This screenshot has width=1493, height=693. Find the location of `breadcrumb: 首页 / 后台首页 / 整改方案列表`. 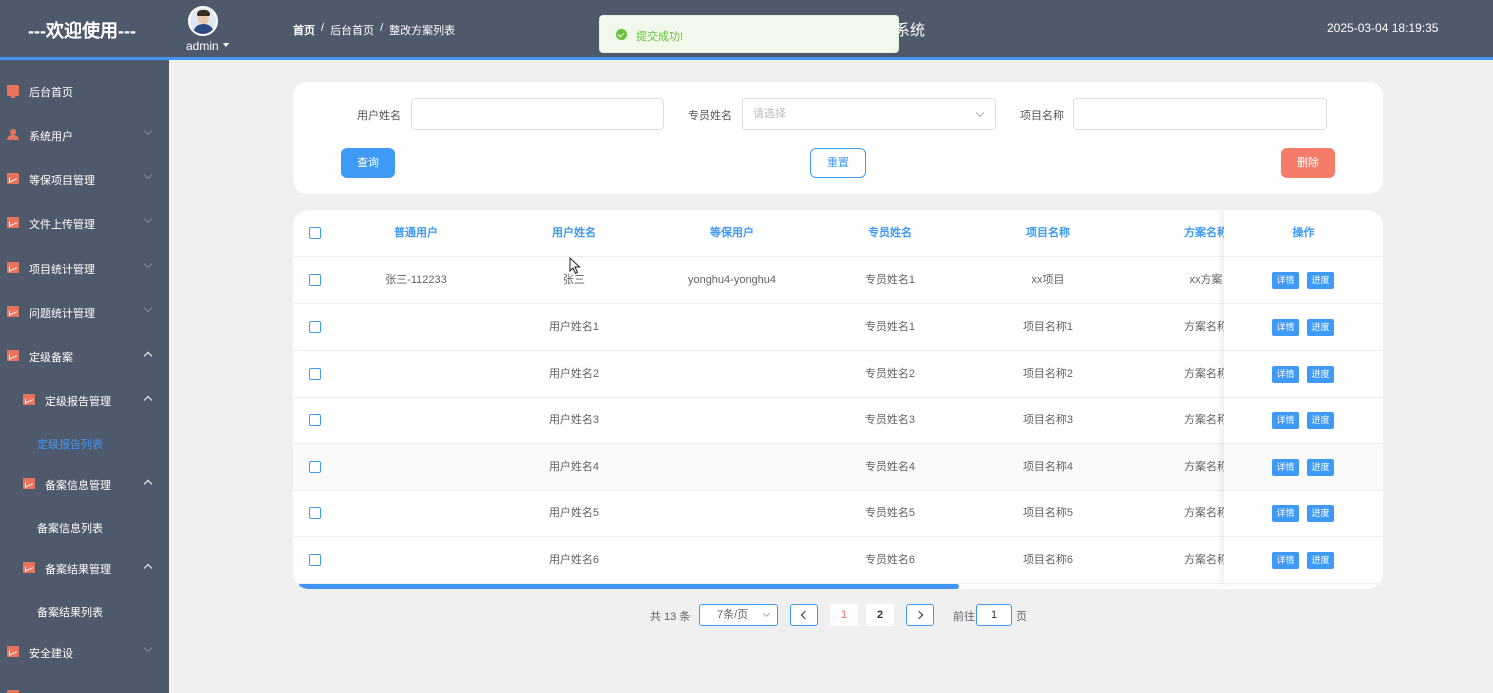

breadcrumb: 首页 / 后台首页 / 整改方案列表 is located at coordinates (374, 30).